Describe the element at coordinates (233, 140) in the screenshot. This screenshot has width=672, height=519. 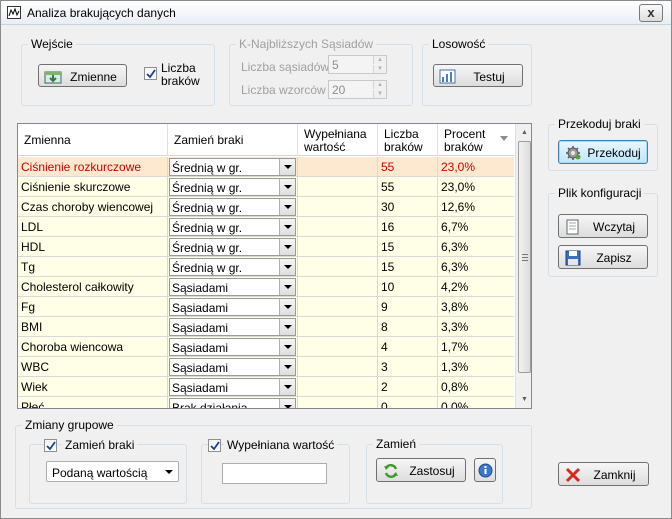
I see `column-header-zamien-braki: Zamień braki` at that location.